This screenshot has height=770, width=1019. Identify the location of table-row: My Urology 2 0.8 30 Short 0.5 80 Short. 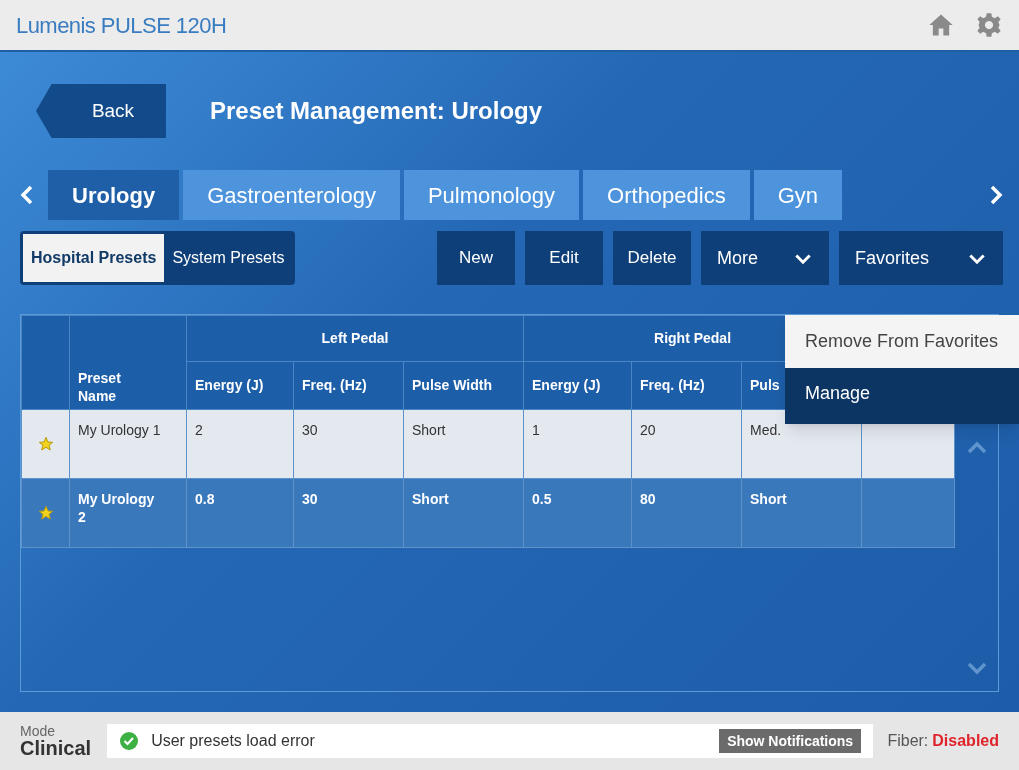
(488, 513).